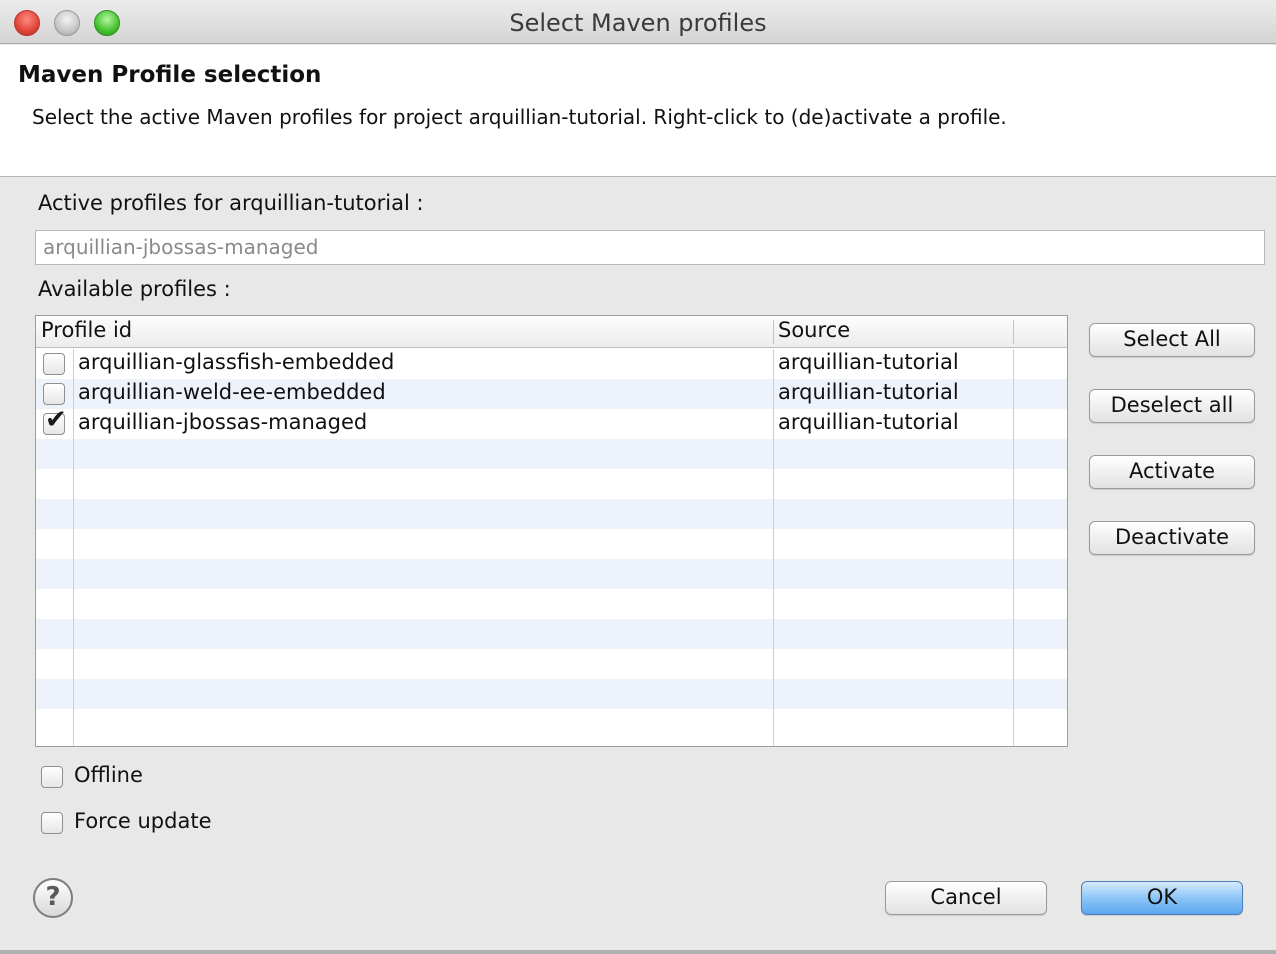  Describe the element at coordinates (966, 898) in the screenshot. I see `cancel-button: Cancel` at that location.